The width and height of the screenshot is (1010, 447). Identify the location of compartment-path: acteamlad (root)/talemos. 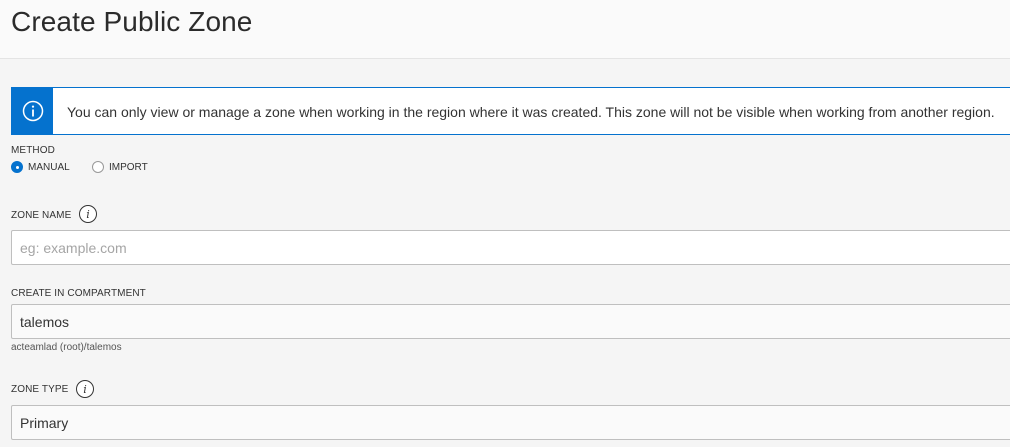
(66, 347).